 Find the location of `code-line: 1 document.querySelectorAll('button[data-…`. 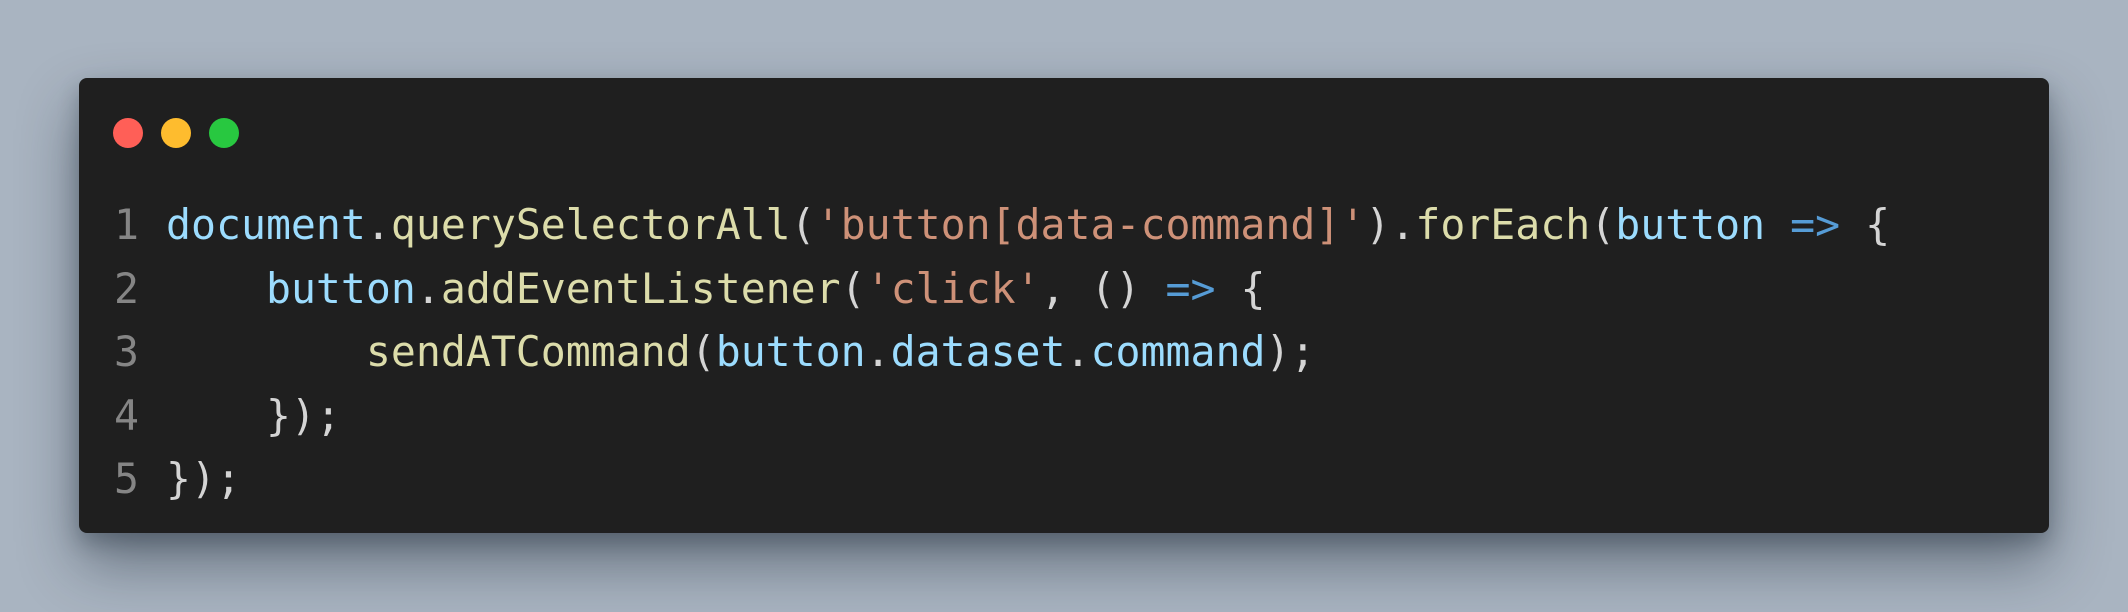

code-line: 1 document.querySelectorAll('button[data-… is located at coordinates (1064, 225).